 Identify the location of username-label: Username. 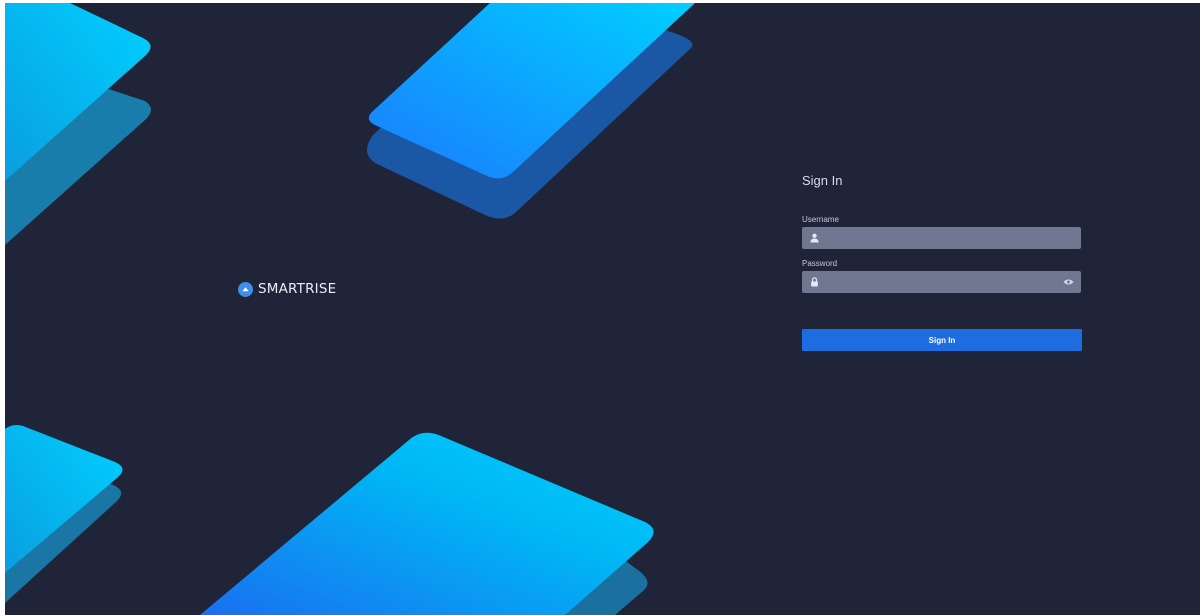
(820, 219).